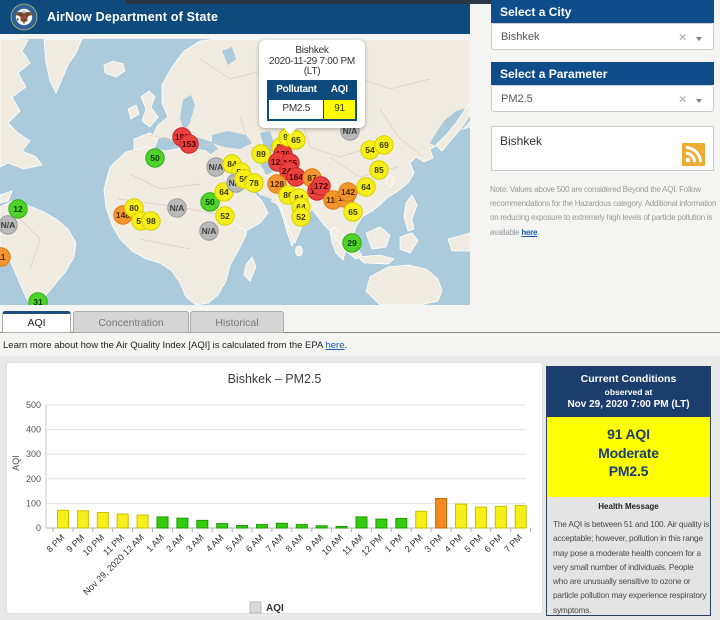  Describe the element at coordinates (370, 150) in the screenshot. I see `svg-text: 54` at that location.